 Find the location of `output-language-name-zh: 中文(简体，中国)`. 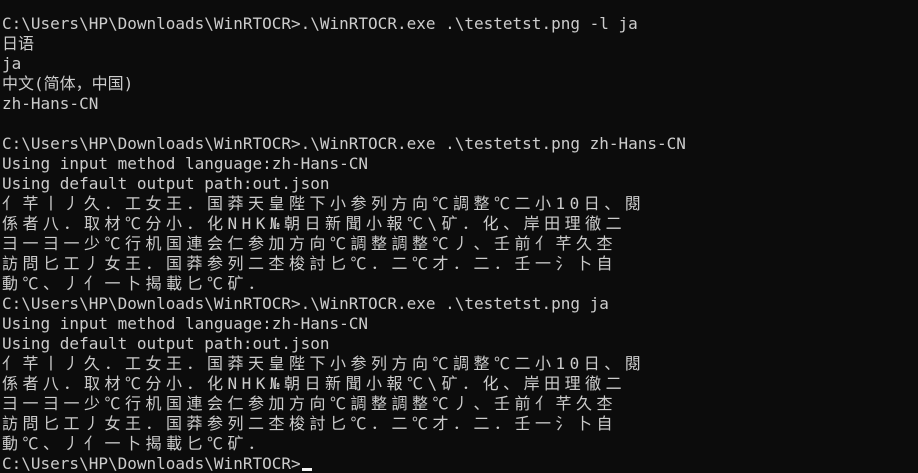

output-language-name-zh: 中文(简体，中国) is located at coordinates (68, 83).